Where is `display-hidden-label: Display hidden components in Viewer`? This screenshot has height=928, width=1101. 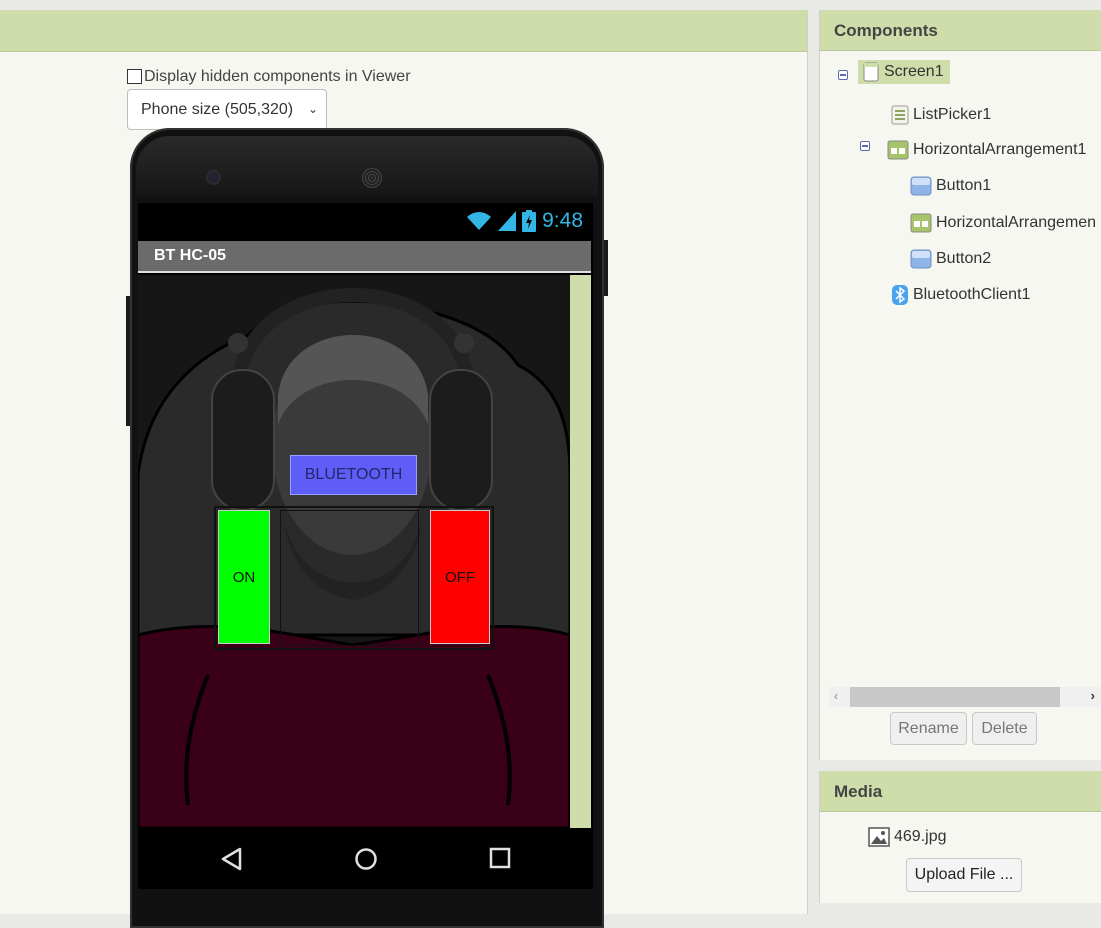
display-hidden-label: Display hidden components in Viewer is located at coordinates (277, 76).